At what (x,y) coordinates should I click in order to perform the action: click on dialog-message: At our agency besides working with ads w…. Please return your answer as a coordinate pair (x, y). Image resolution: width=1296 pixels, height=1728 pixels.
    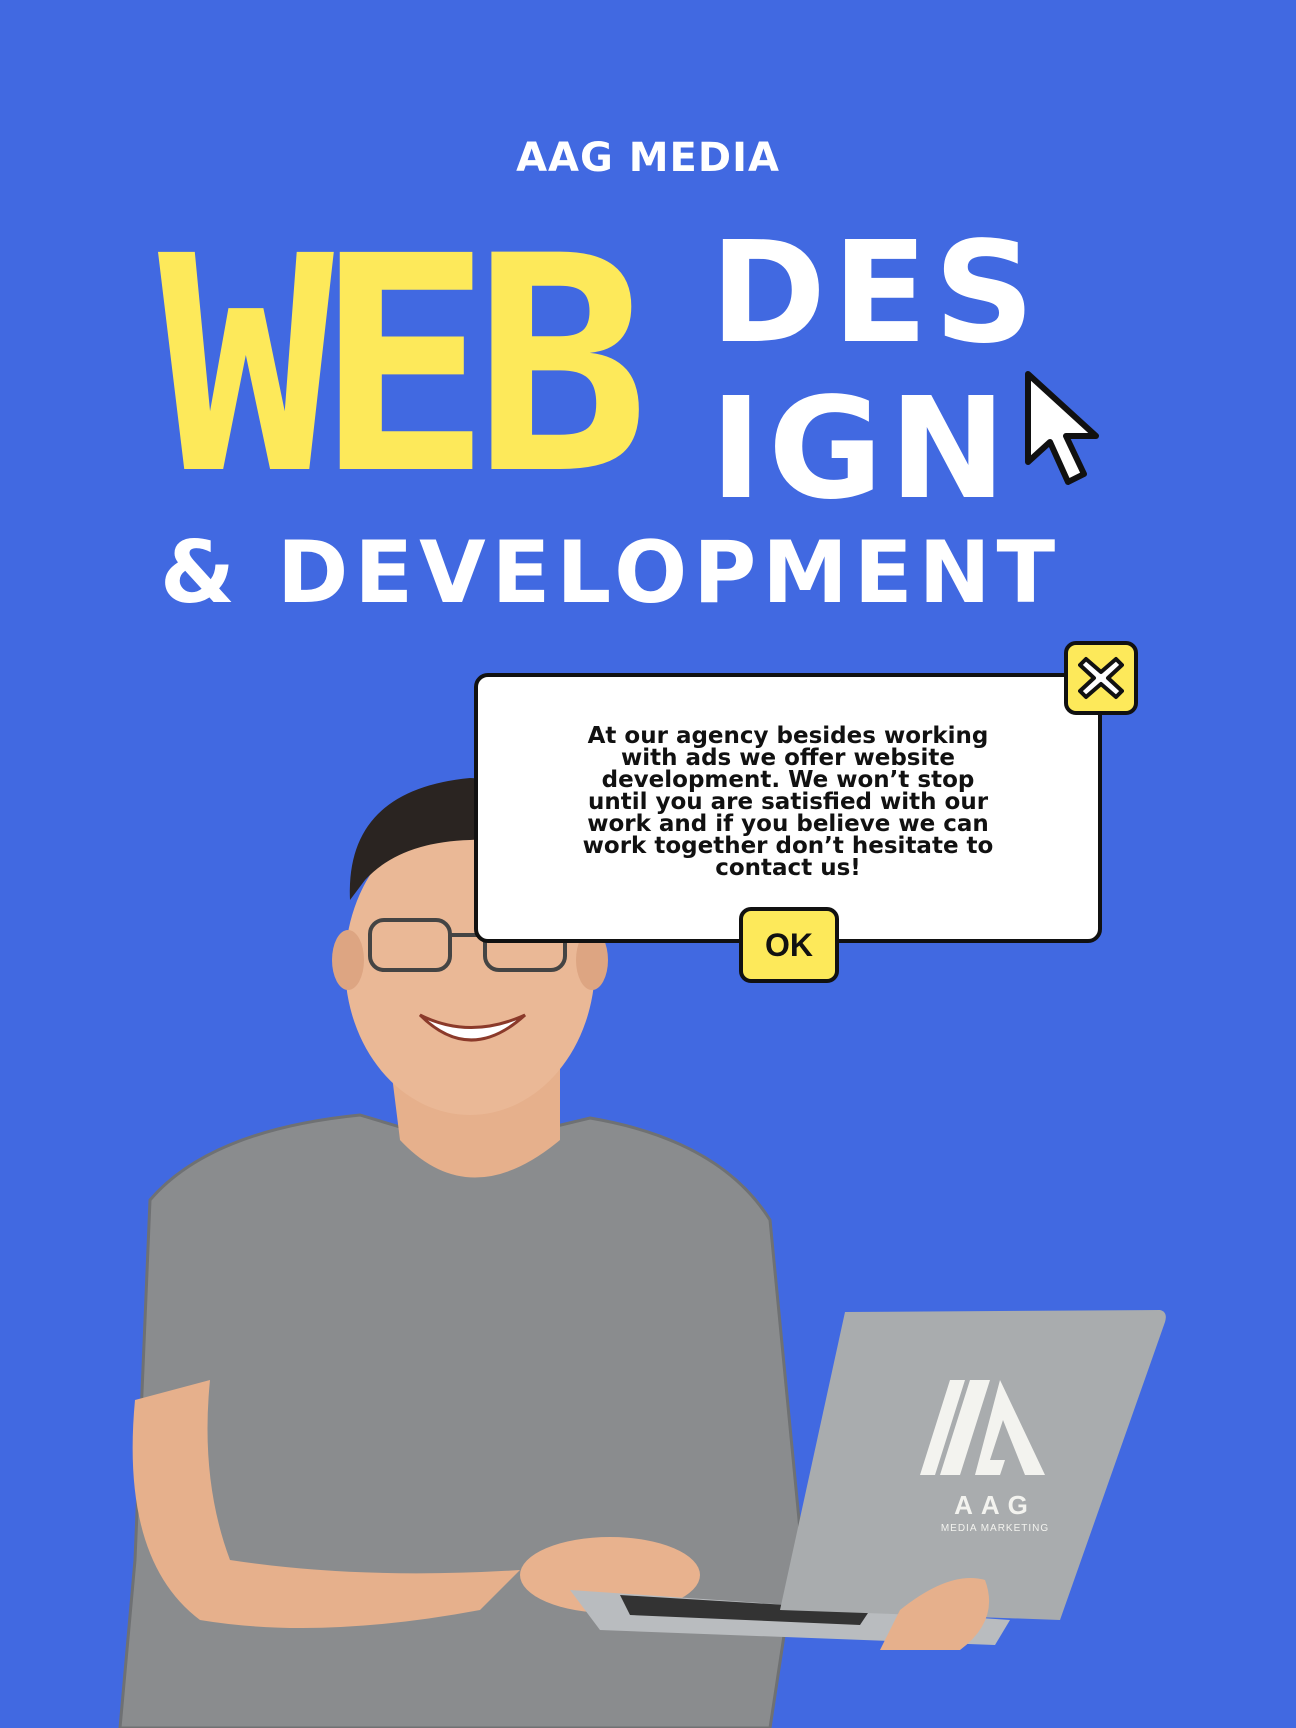
    Looking at the image, I should click on (788, 802).